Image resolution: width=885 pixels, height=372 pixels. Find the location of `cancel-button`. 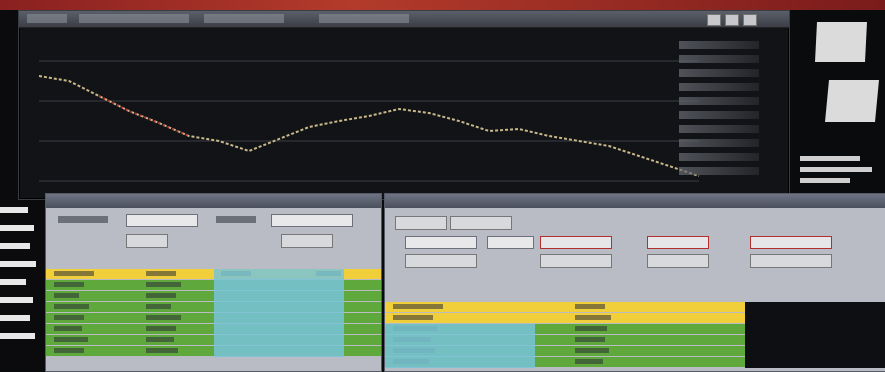

cancel-button is located at coordinates (678, 261).